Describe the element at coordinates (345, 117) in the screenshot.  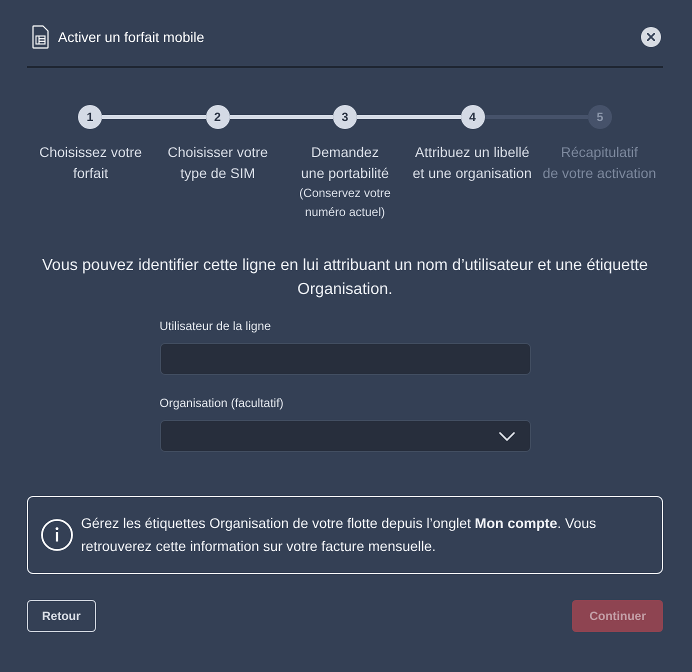
I see `step-number: 3` at that location.